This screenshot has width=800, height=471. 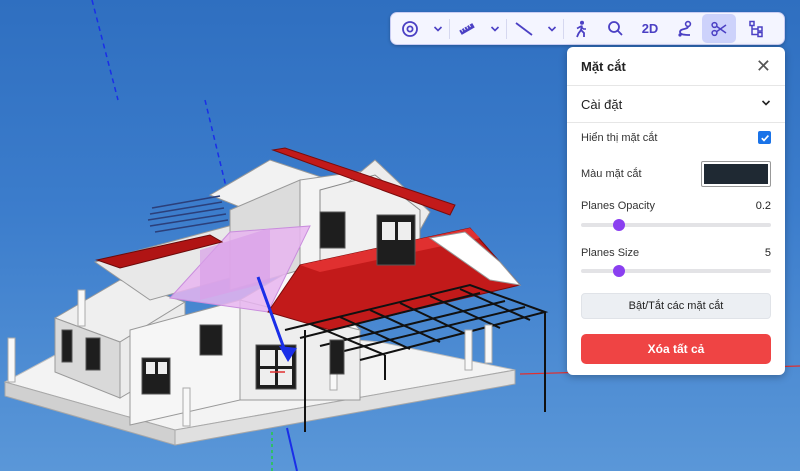 I want to click on ruler-icon, so click(x=467, y=29).